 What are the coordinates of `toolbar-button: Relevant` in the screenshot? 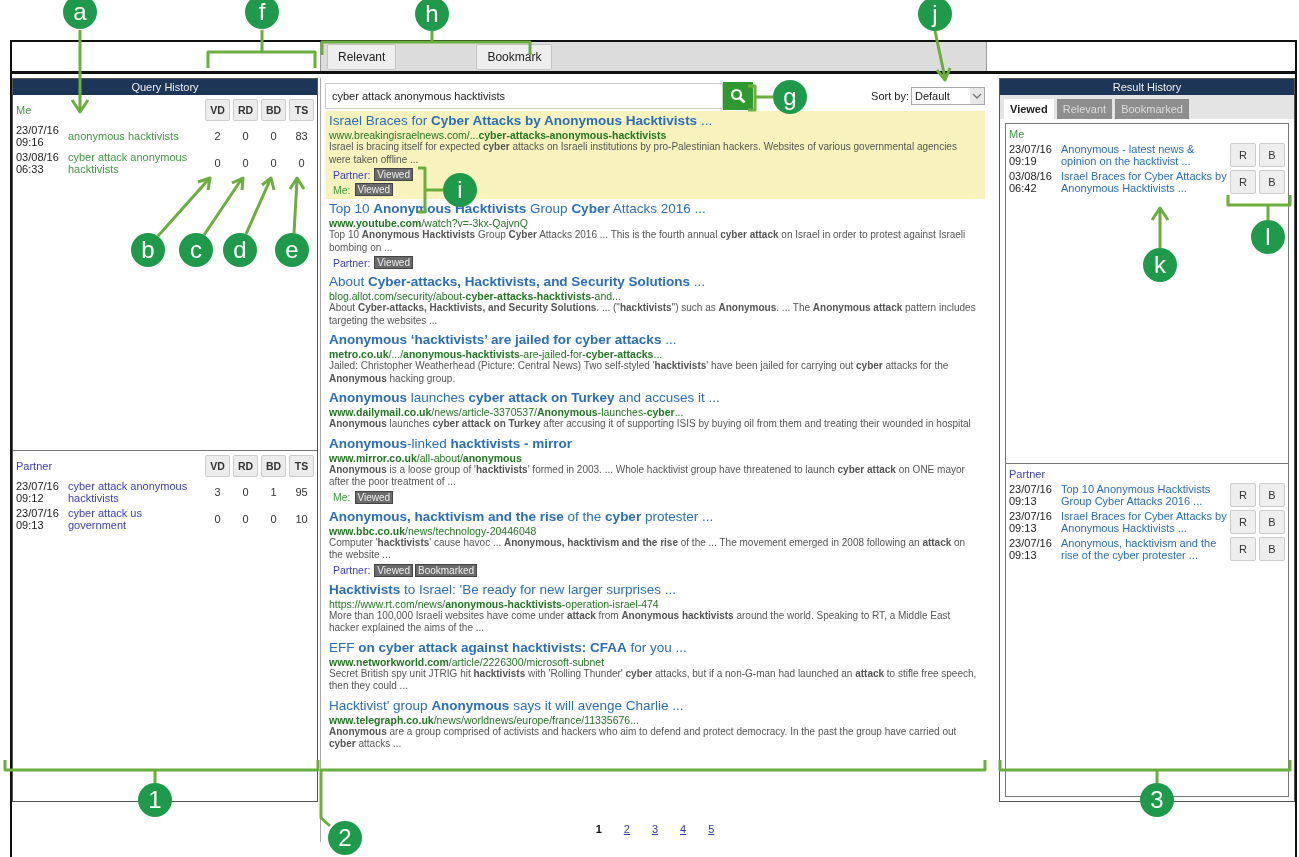 It's located at (362, 56).